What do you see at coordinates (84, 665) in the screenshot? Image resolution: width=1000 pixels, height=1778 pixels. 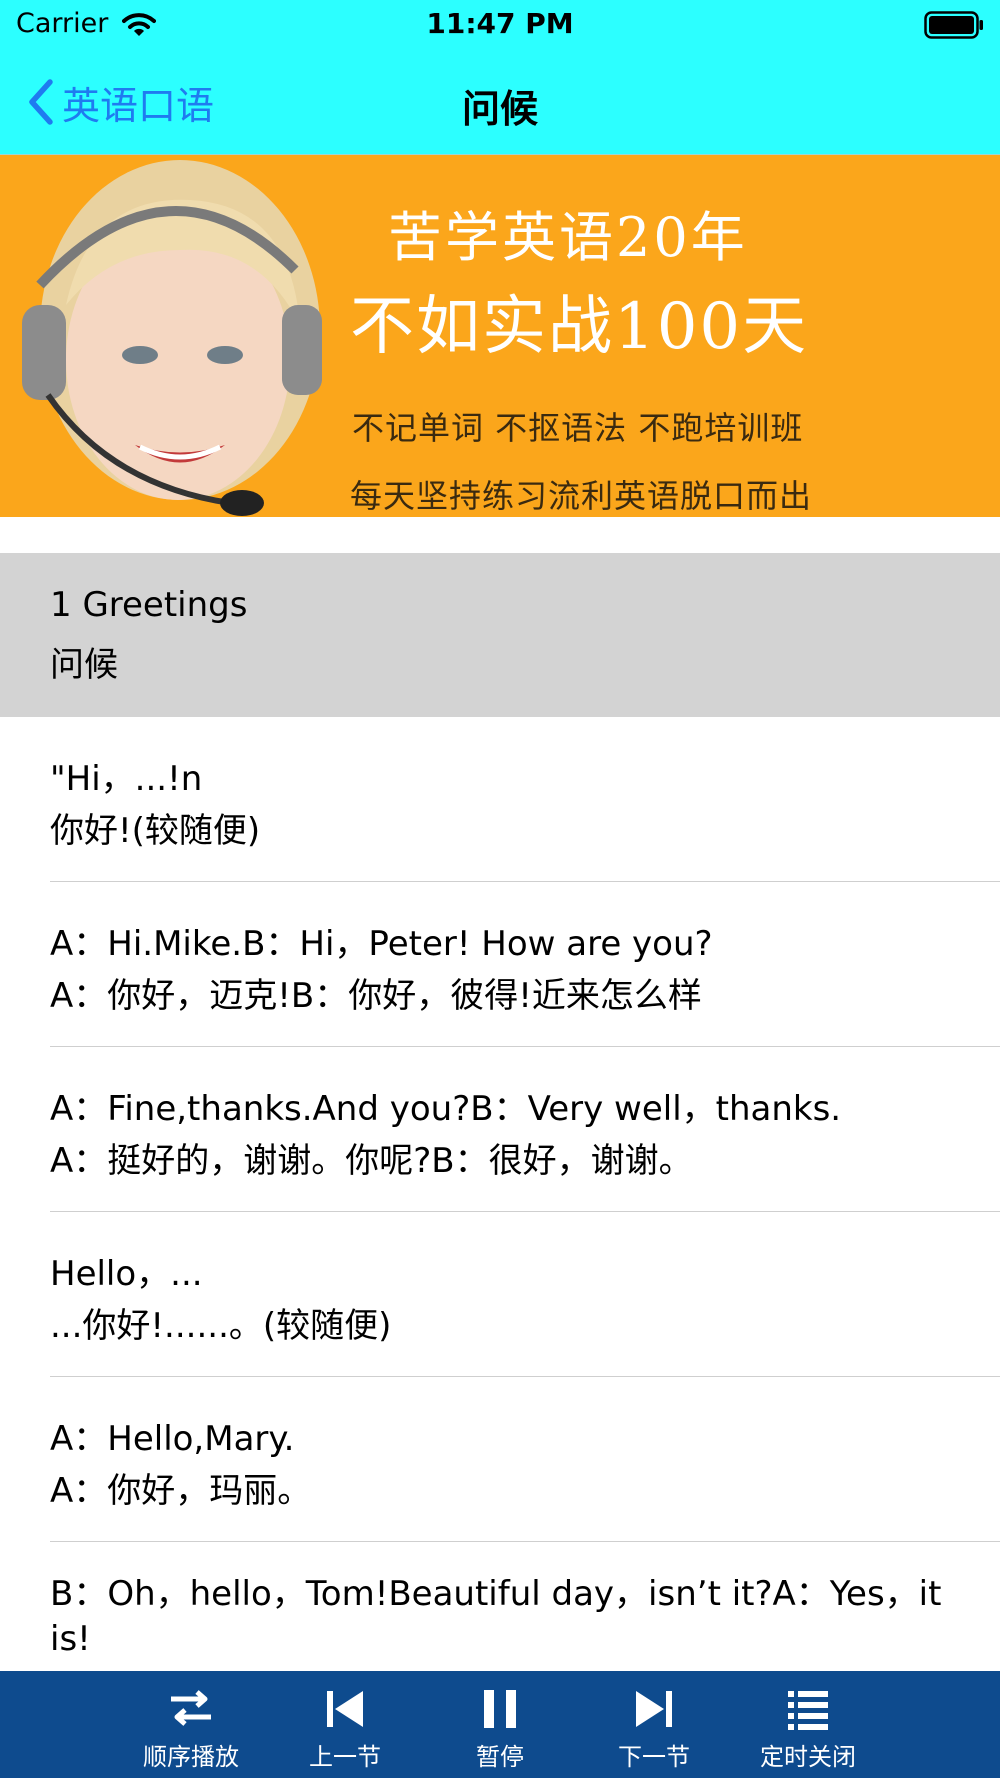 I see `section-title-zh: 问候` at bounding box center [84, 665].